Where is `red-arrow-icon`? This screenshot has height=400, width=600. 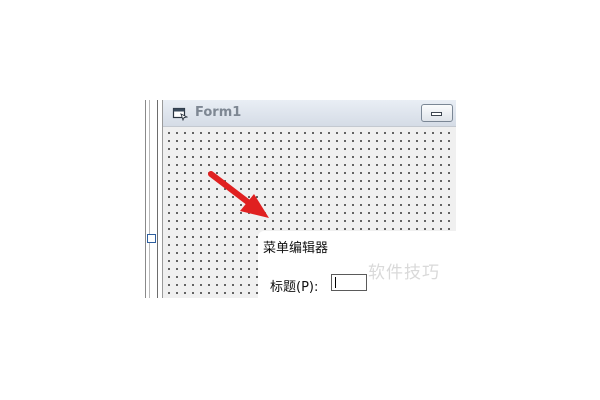 red-arrow-icon is located at coordinates (238, 194).